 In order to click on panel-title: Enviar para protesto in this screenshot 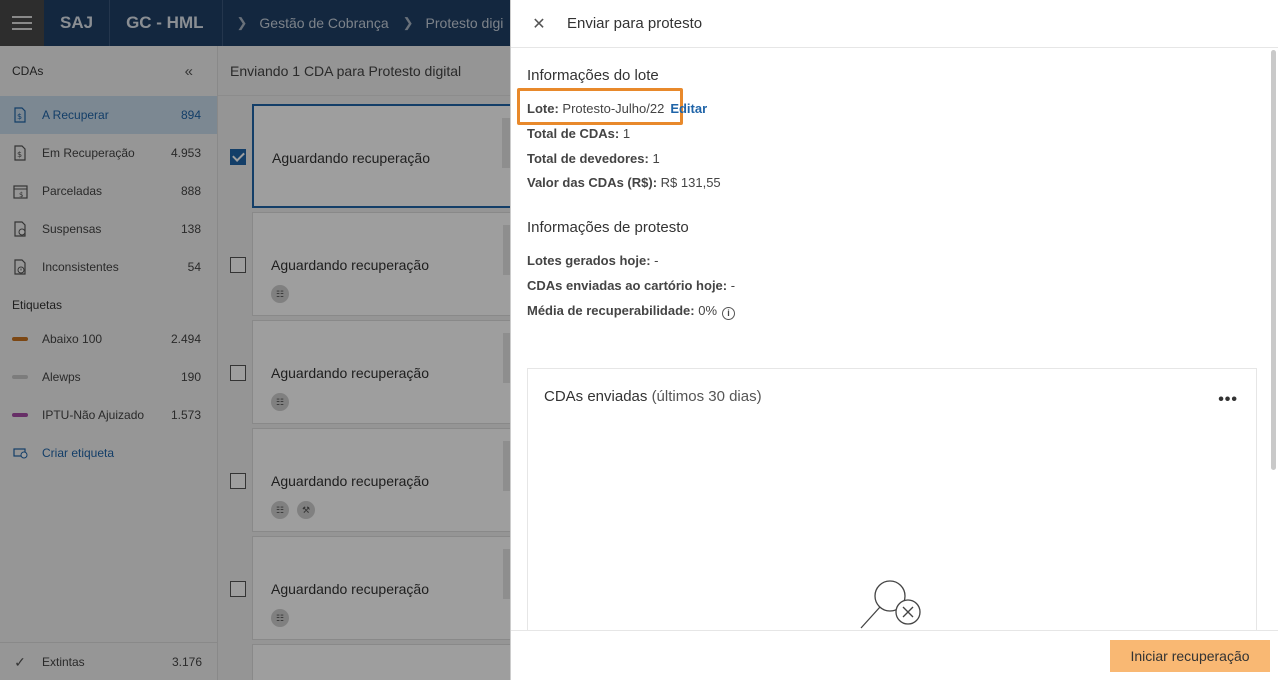, I will do `click(635, 23)`.